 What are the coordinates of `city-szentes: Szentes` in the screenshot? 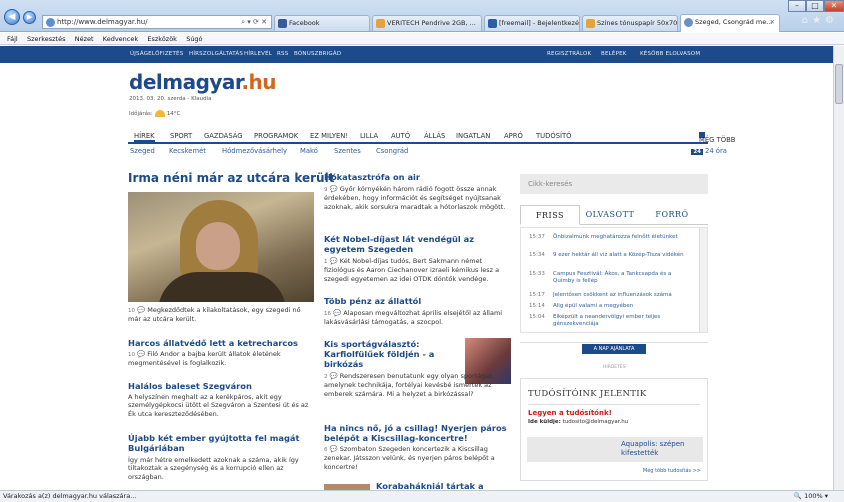 It's located at (347, 151).